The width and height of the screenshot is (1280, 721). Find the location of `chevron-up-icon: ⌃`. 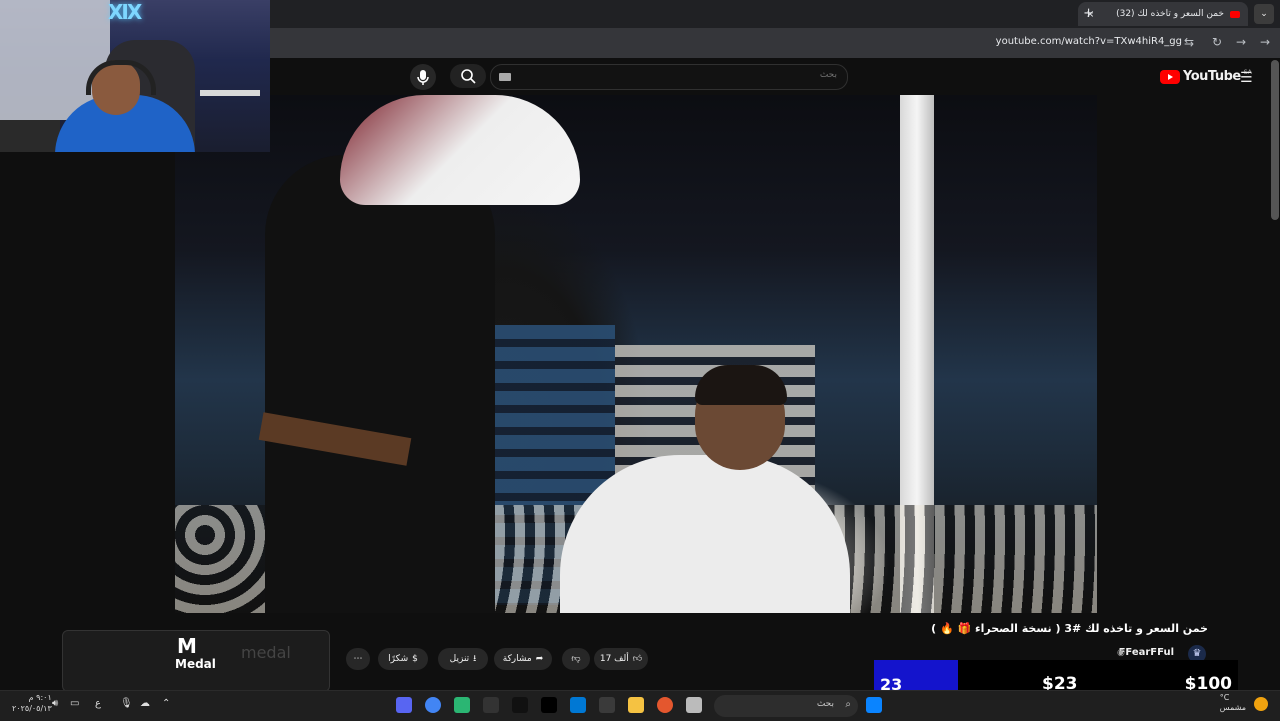

chevron-up-icon: ⌃ is located at coordinates (166, 703).